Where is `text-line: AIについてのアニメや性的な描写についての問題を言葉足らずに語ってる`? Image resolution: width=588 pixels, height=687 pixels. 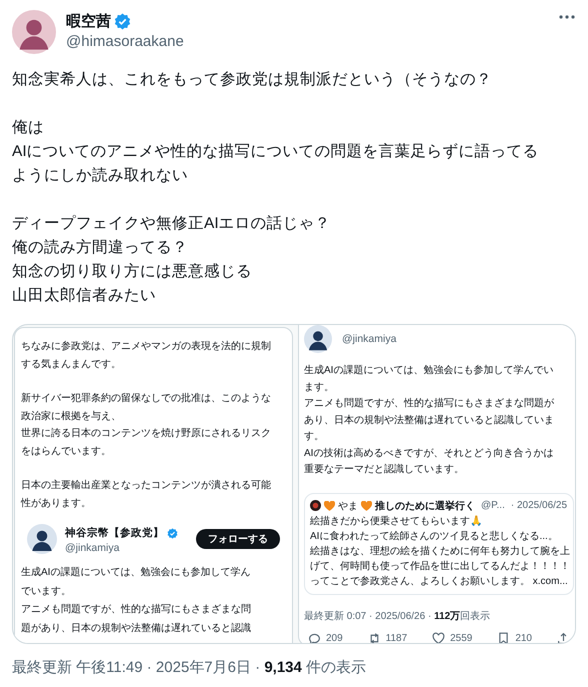 text-line: AIについてのアニメや性的な描写についての問題を言葉足らずに語ってる is located at coordinates (275, 152).